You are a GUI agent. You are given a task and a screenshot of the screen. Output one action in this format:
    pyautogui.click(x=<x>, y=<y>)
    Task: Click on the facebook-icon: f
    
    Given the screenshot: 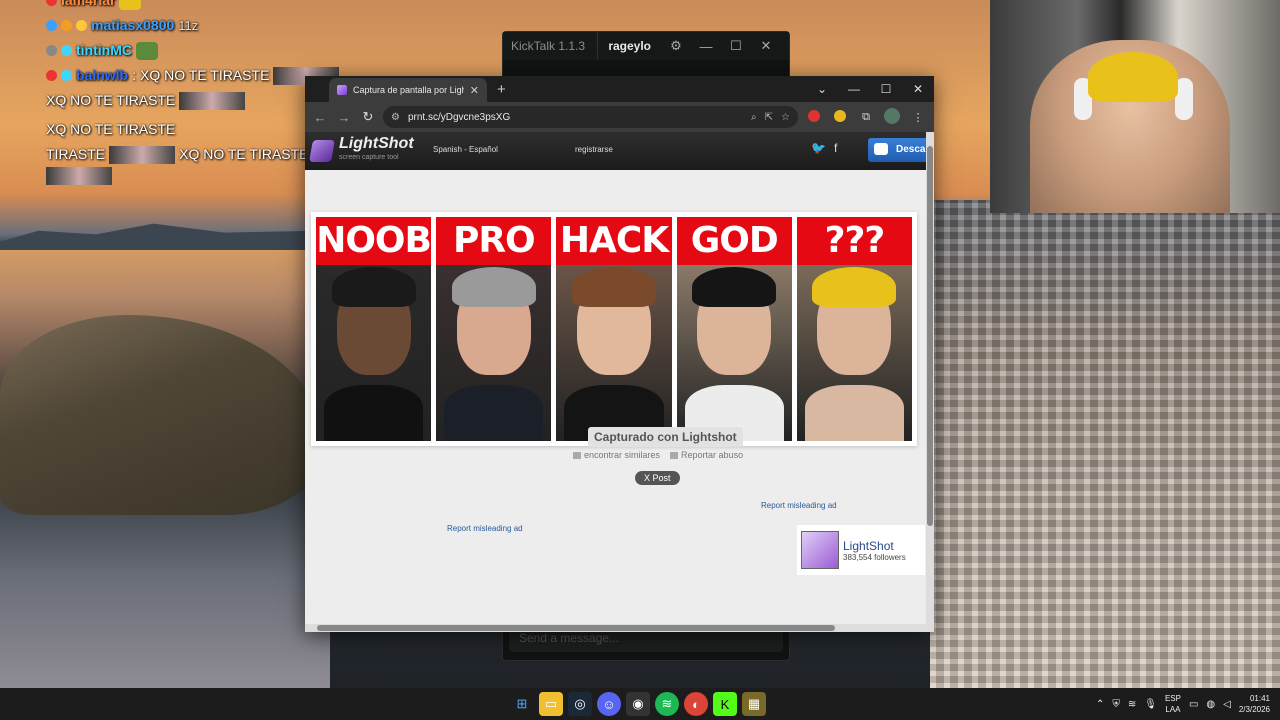 What is the action you would take?
    pyautogui.click(x=835, y=148)
    